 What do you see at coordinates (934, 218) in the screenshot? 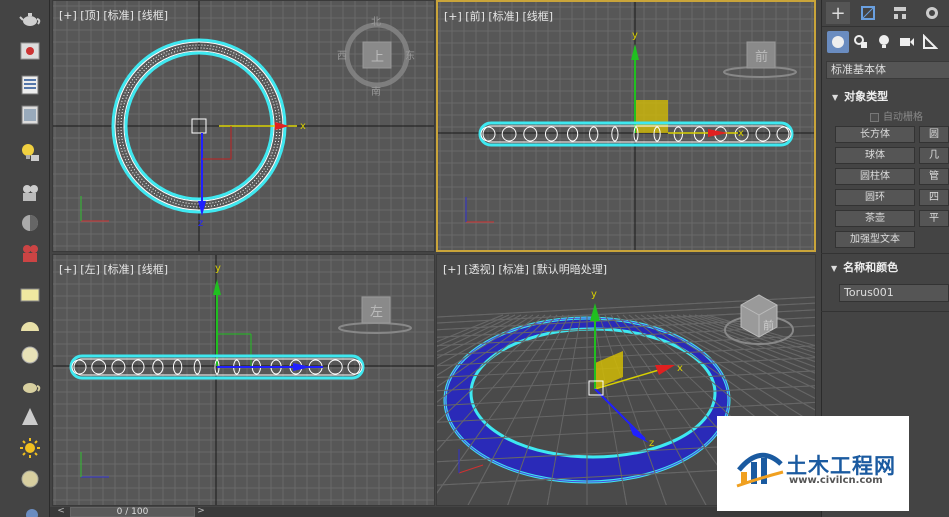
I see `plane-button: 平` at bounding box center [934, 218].